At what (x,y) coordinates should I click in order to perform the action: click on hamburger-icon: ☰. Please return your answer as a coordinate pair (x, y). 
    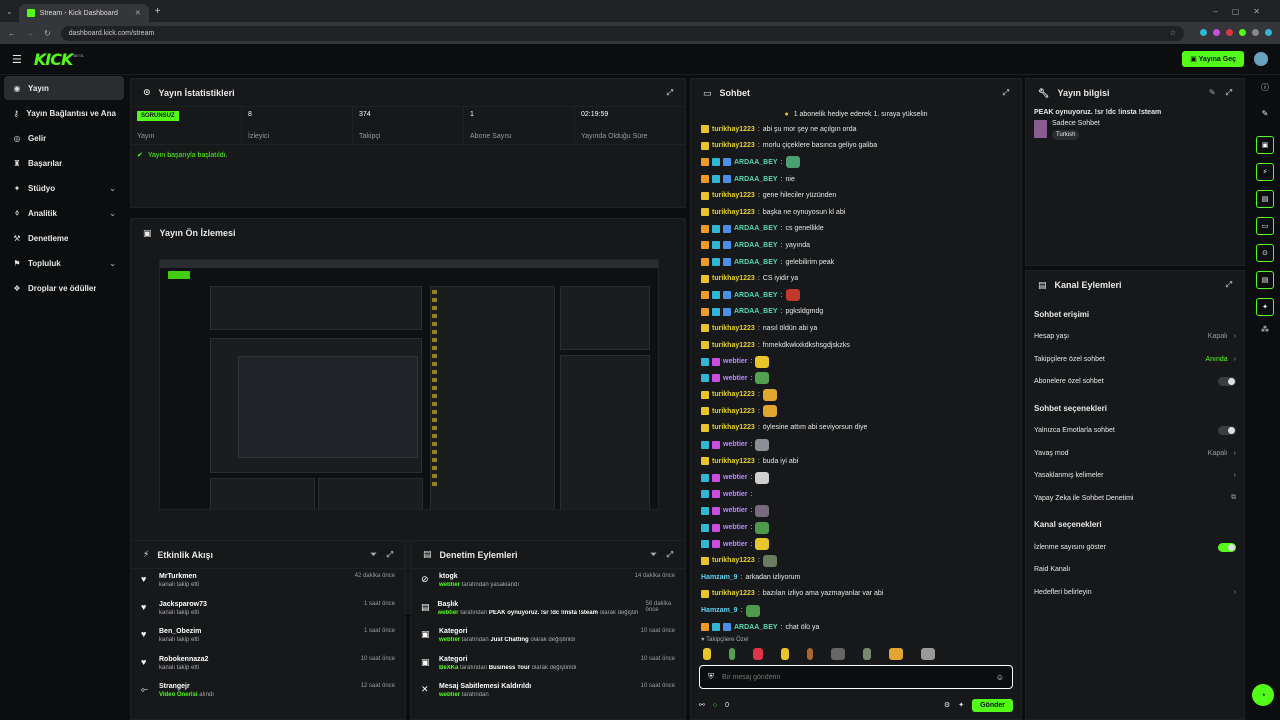
    Looking at the image, I should click on (17, 59).